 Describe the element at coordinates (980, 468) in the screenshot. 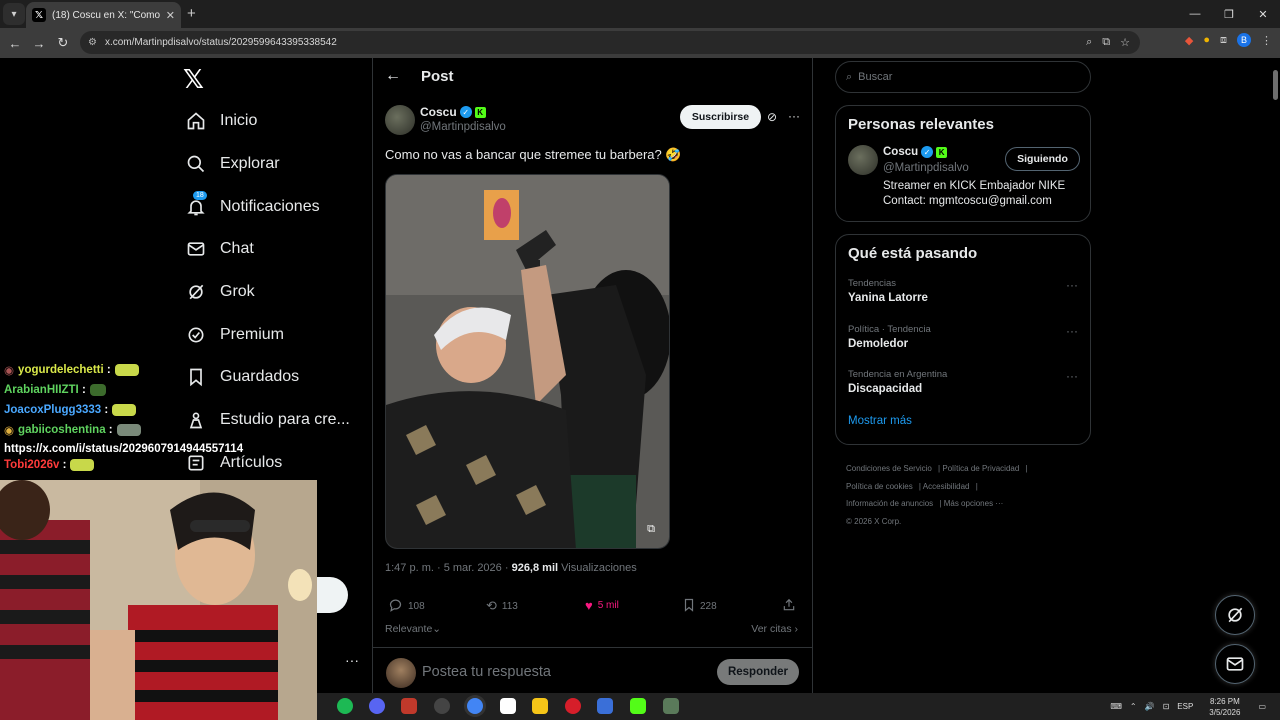

I see `footer-link: Política de Privacidad` at that location.